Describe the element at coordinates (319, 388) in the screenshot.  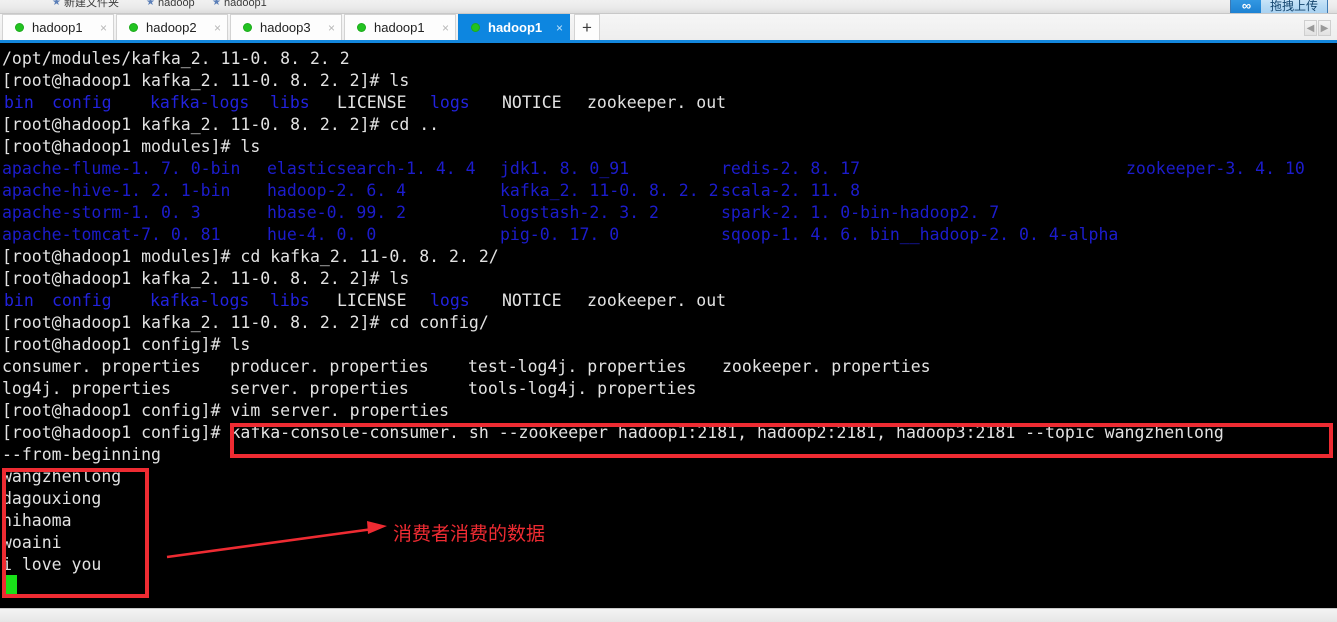
I see `file-entry: server. properties` at that location.